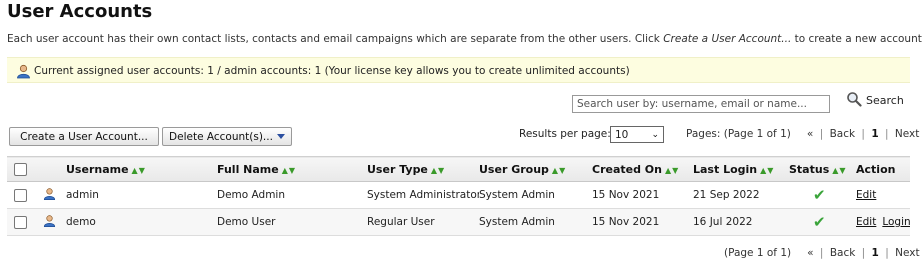  I want to click on results-per-page-label: Results per page:, so click(565, 134).